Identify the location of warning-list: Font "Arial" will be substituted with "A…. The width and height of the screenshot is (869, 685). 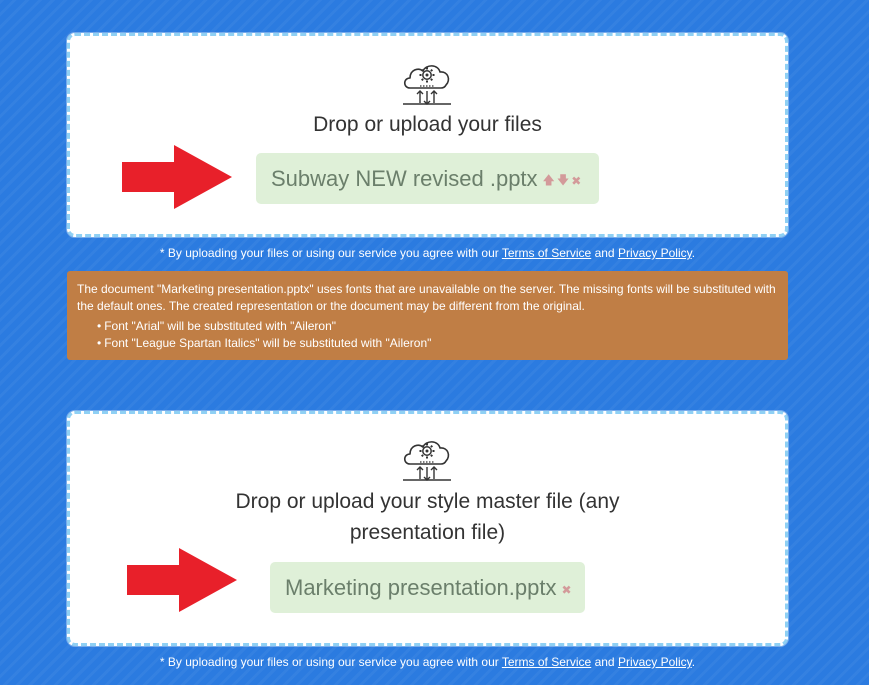
(428, 335).